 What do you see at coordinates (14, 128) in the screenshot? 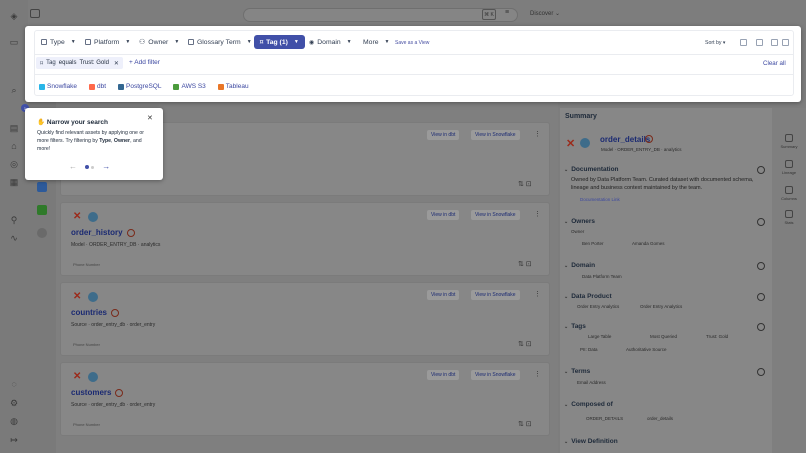
I see `browse-icon: ▤` at bounding box center [14, 128].